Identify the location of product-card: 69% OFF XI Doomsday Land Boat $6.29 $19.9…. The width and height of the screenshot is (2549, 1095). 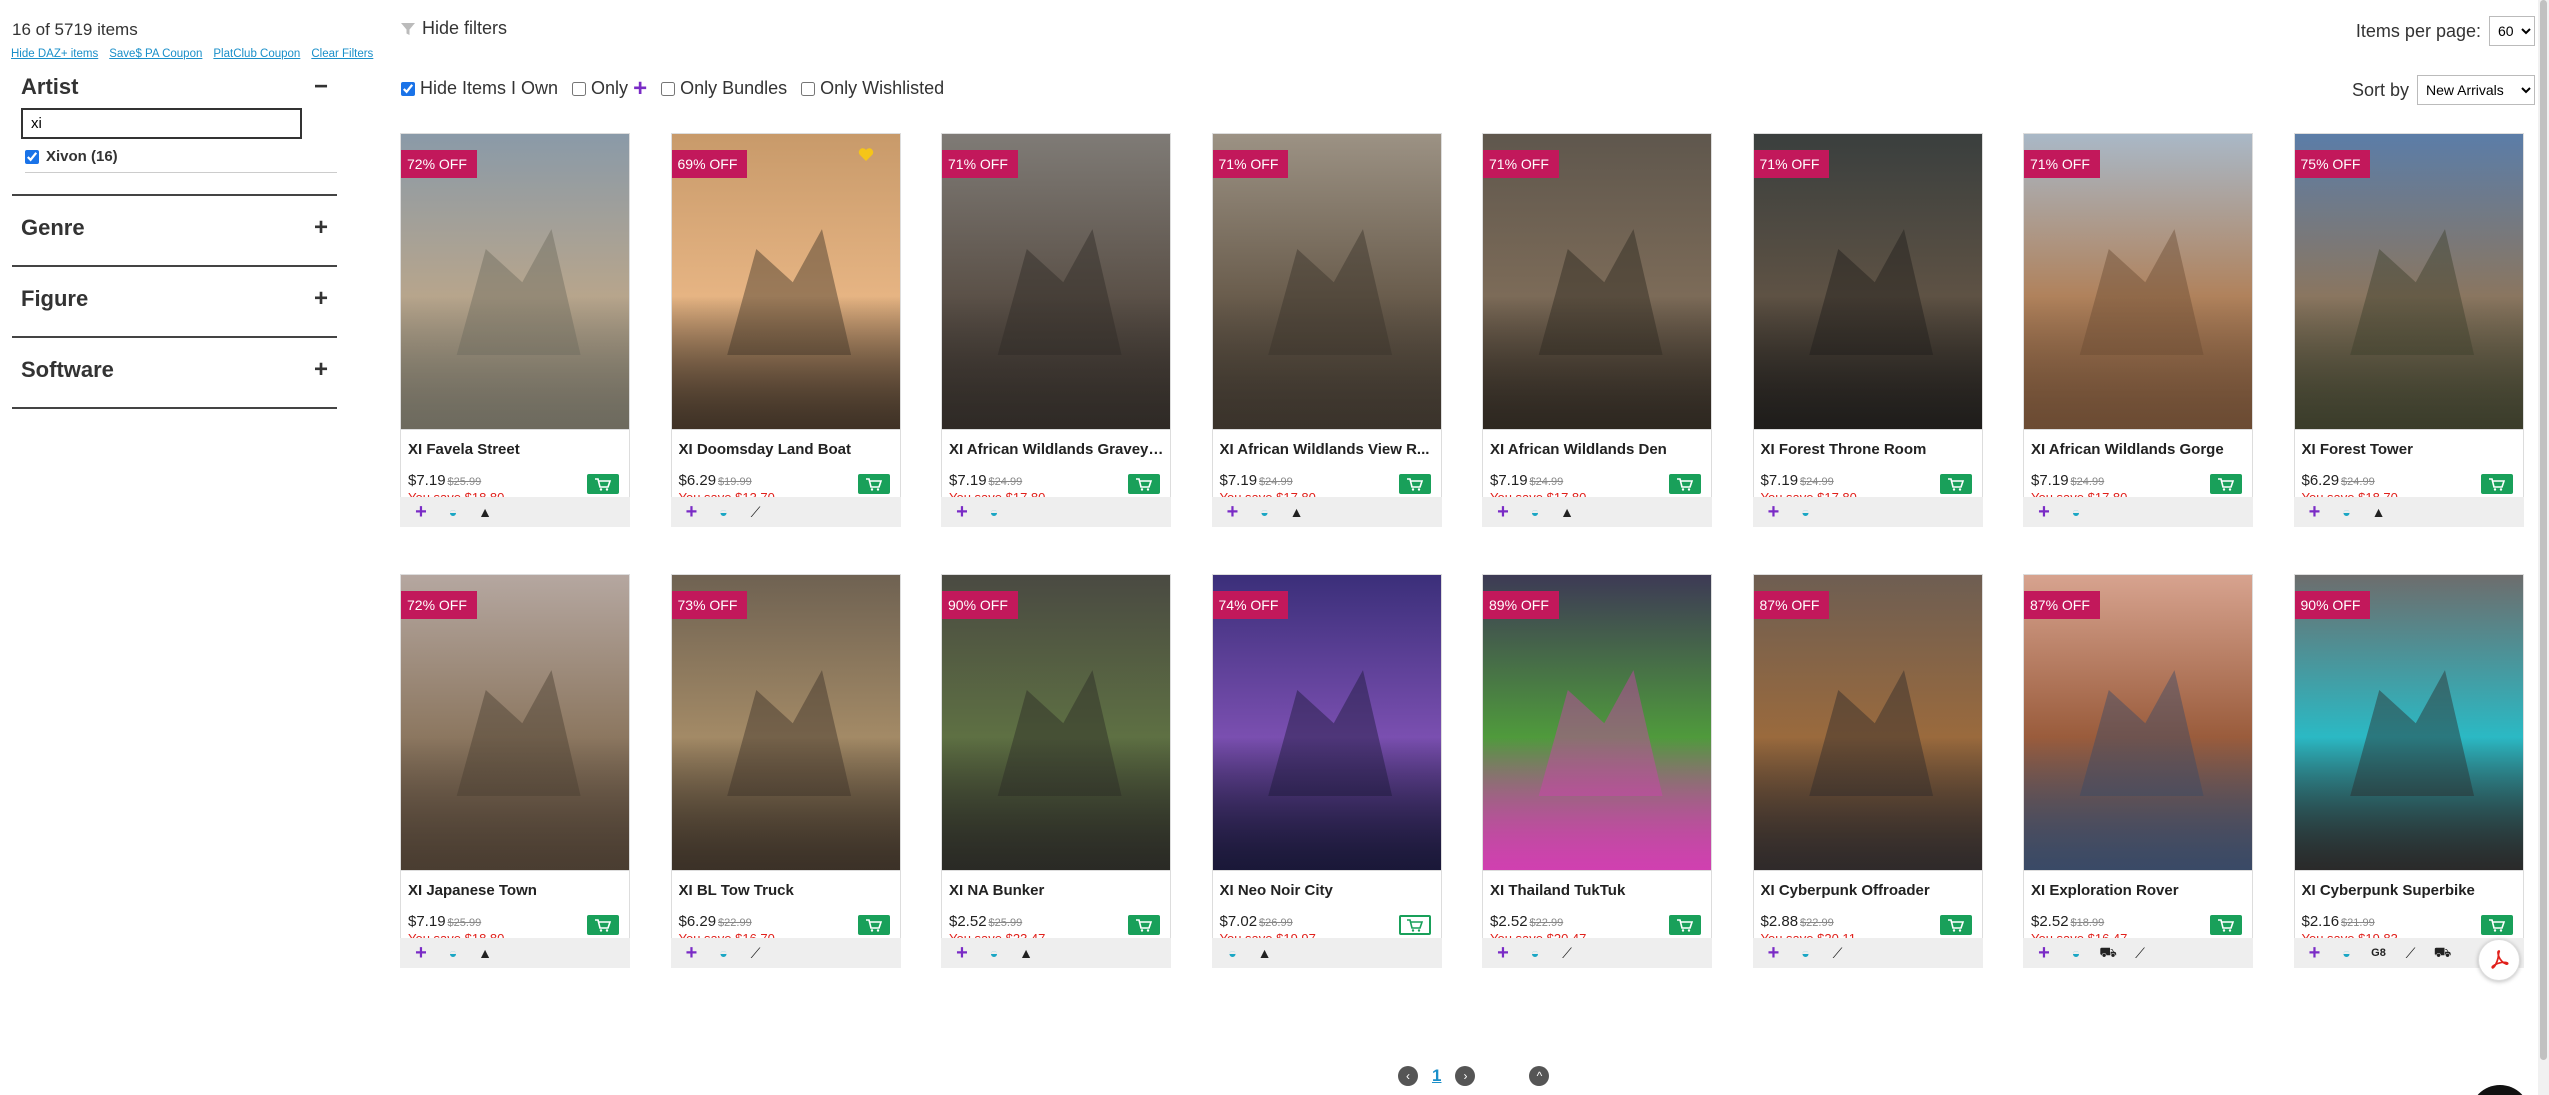
(785, 330).